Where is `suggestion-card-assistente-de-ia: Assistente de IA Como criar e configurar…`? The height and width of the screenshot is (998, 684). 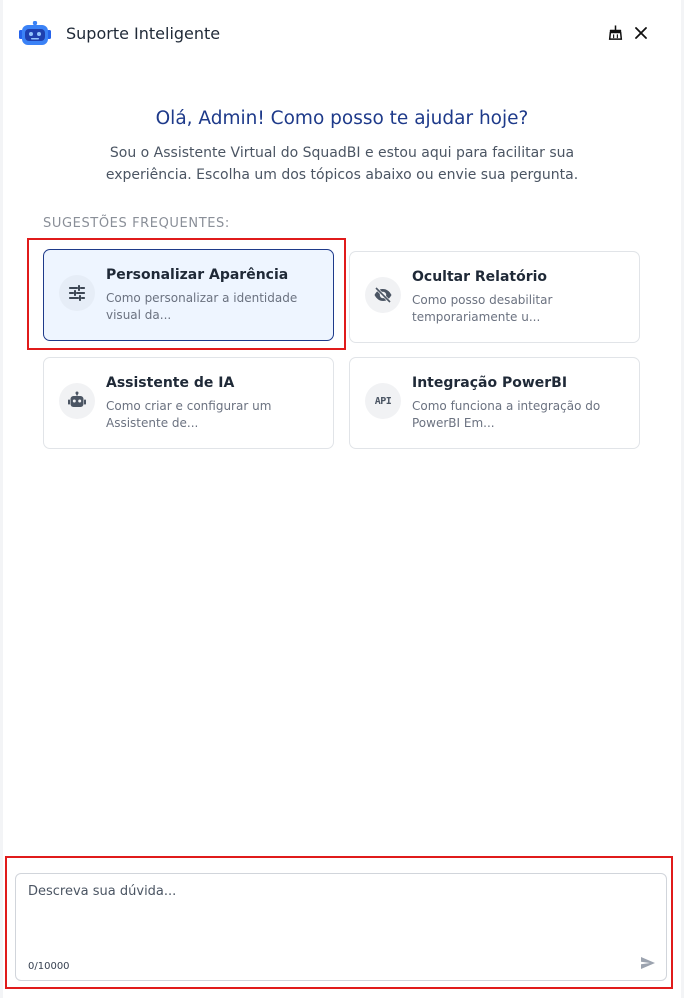 suggestion-card-assistente-de-ia: Assistente de IA Como criar e configurar… is located at coordinates (188, 403).